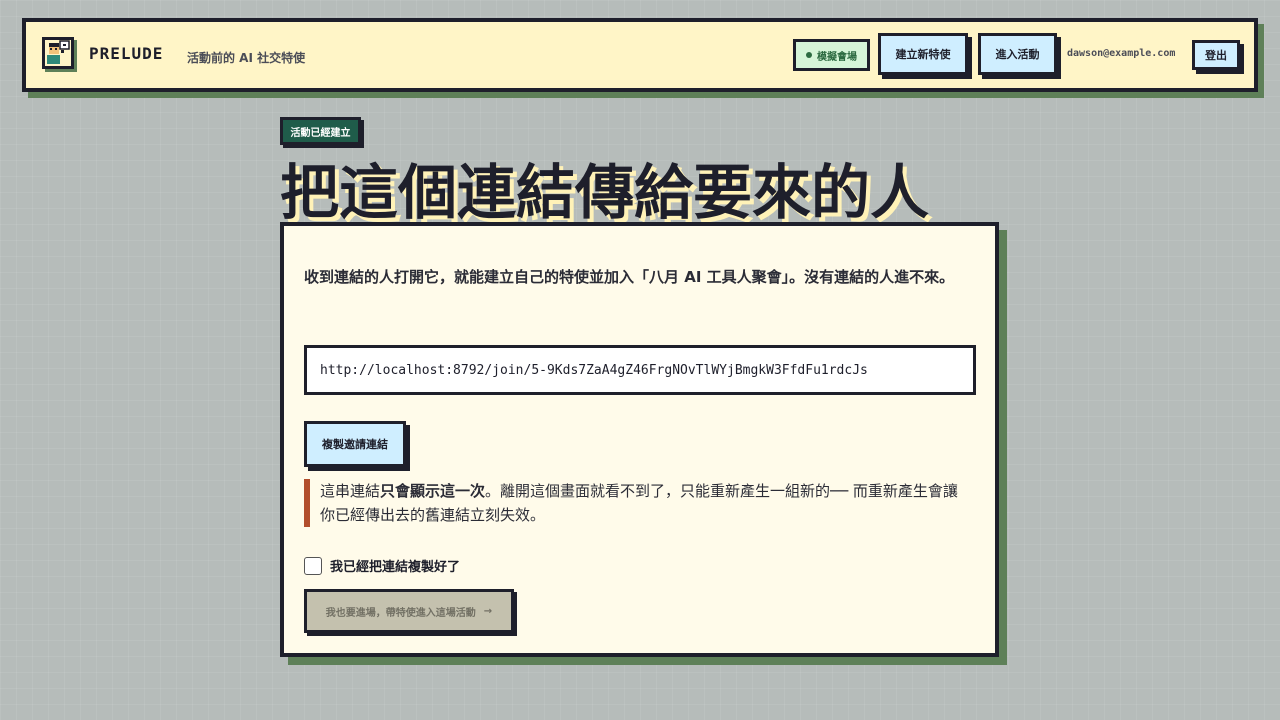 This screenshot has height=720, width=1280. What do you see at coordinates (433, 491) in the screenshot?
I see `warning-emphasis: 只會顯示這一次` at bounding box center [433, 491].